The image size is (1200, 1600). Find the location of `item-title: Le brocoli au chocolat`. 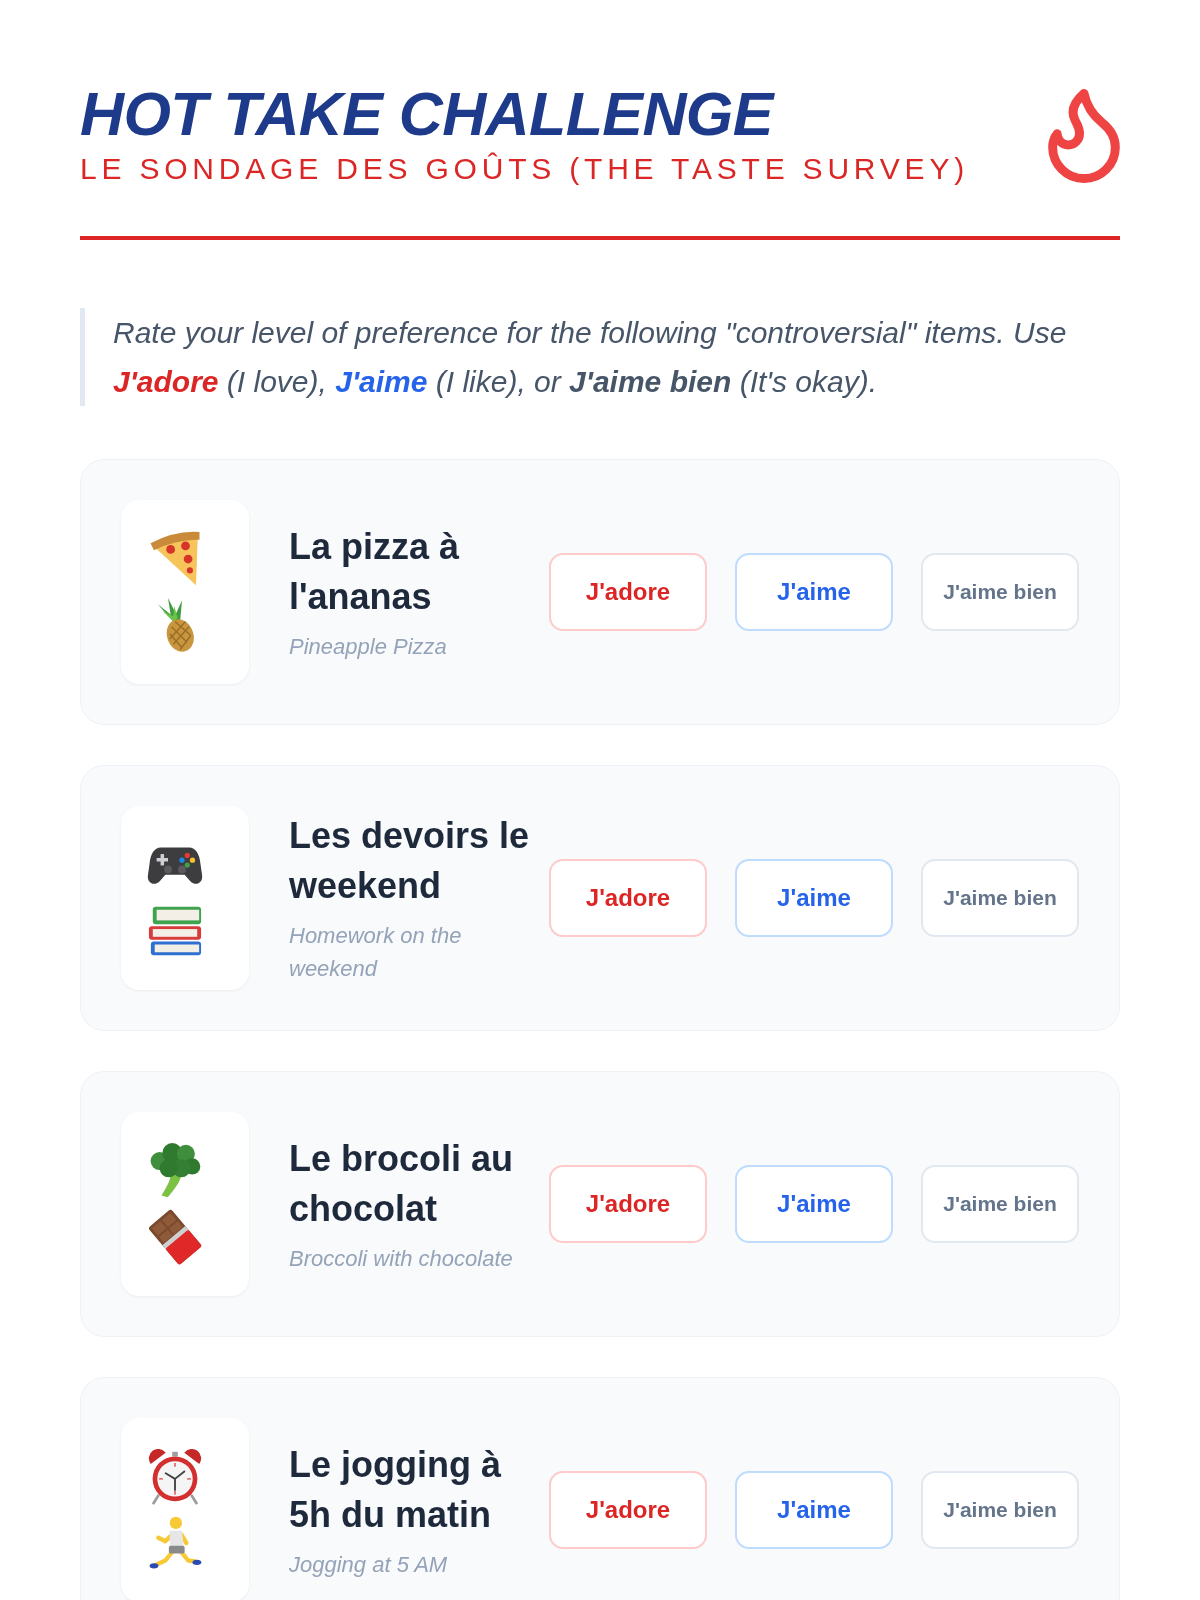

item-title: Le brocoli au chocolat is located at coordinates (402, 1183).